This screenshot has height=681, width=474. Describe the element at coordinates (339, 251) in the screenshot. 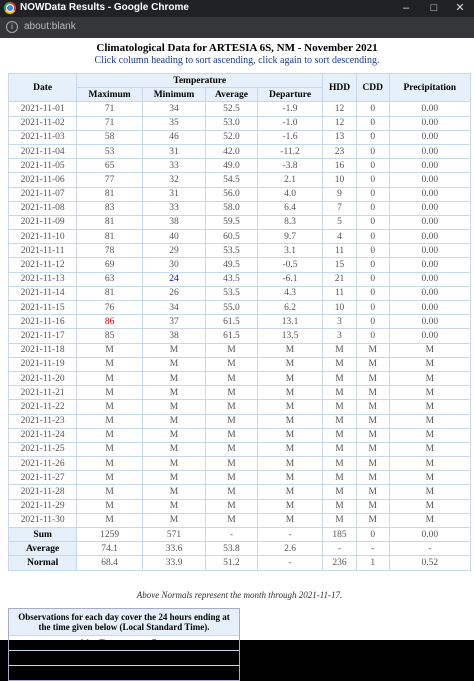

I see `cell-hdd: 11` at that location.